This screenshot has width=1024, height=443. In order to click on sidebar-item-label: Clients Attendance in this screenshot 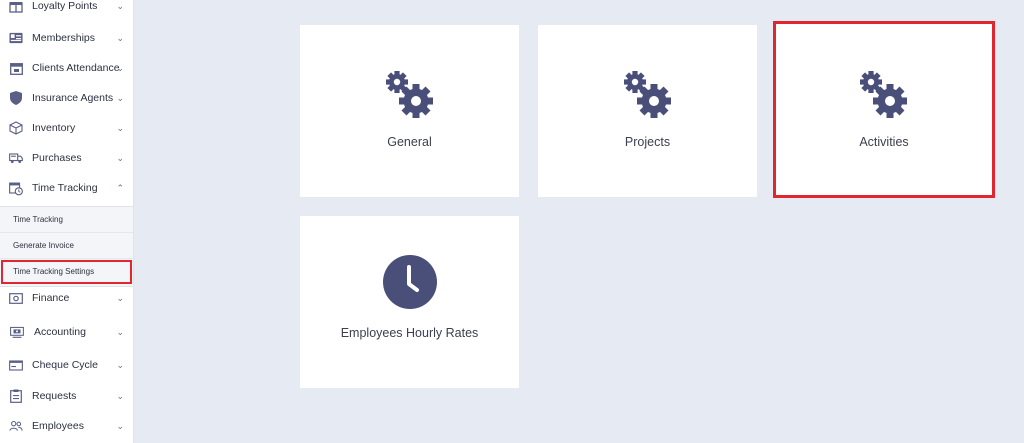, I will do `click(76, 68)`.